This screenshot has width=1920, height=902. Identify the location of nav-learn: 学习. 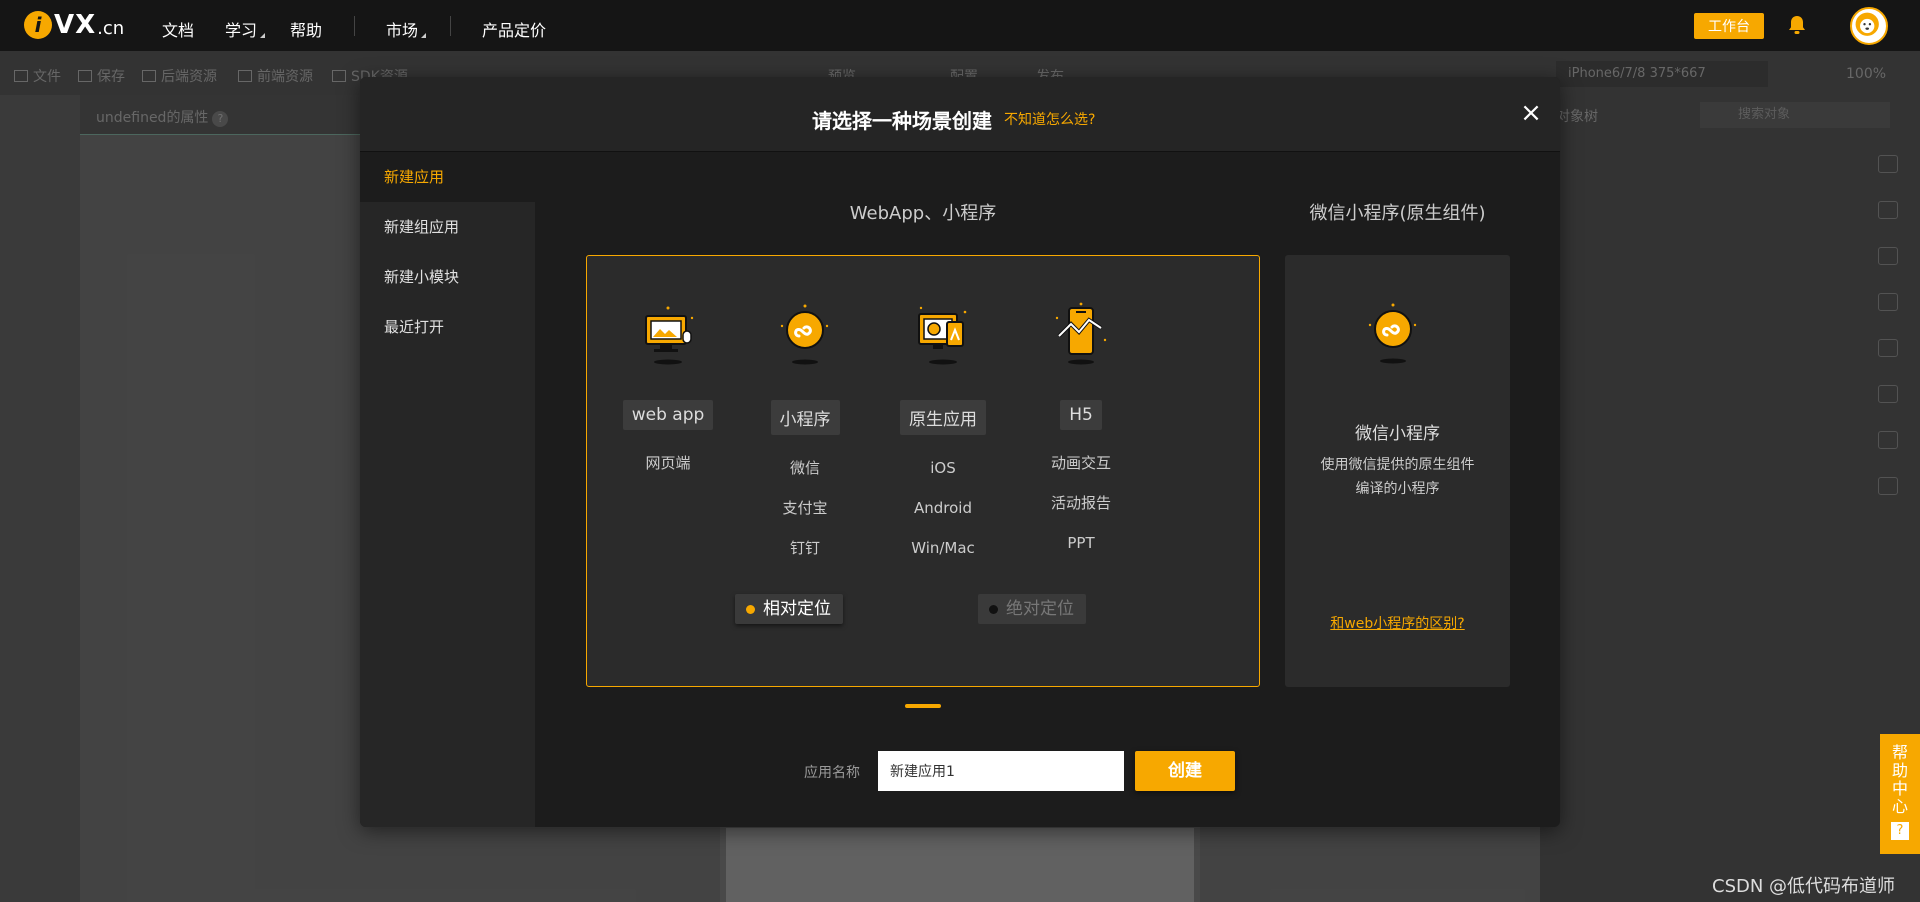
(245, 29).